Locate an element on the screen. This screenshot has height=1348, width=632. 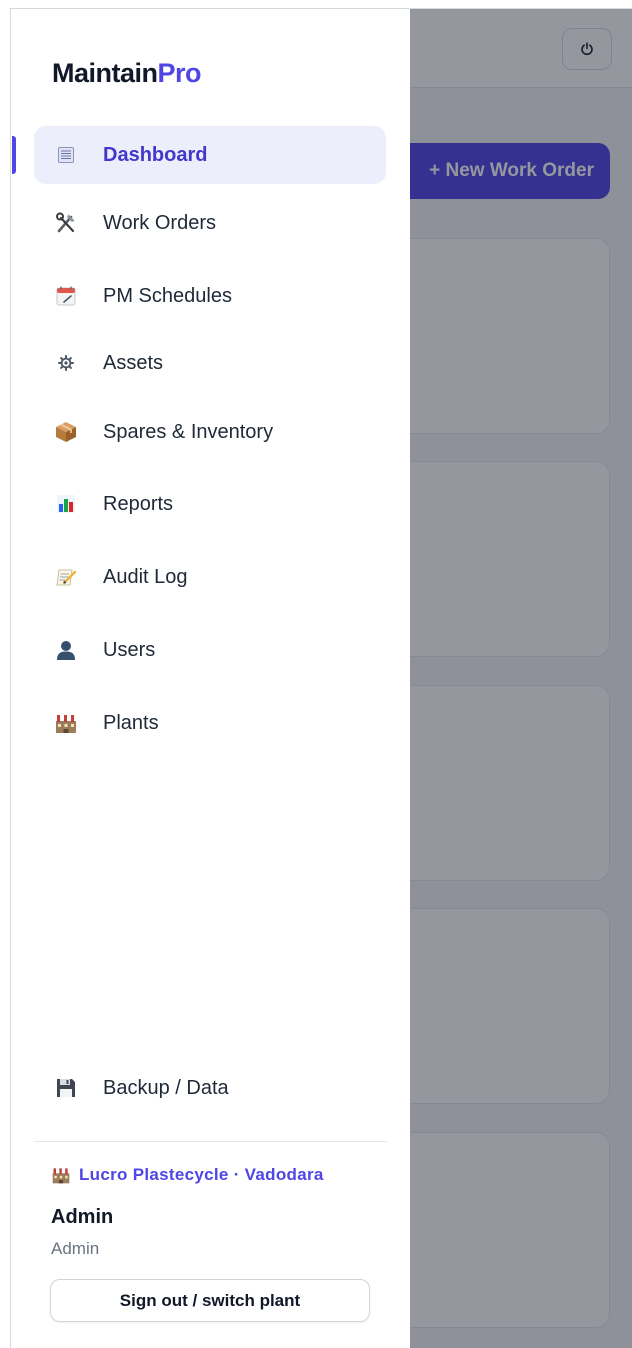
user-icon is located at coordinates (65, 650).